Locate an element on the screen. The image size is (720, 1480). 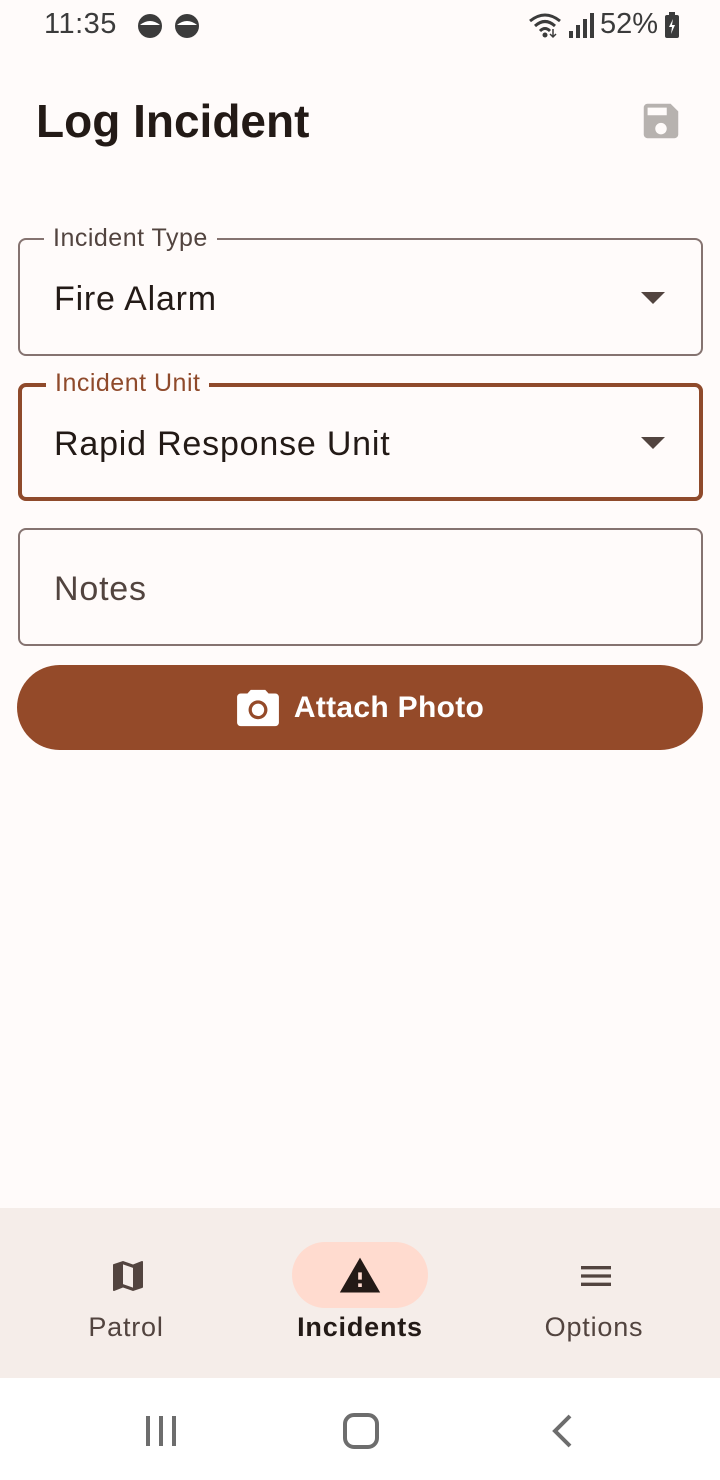
save-button is located at coordinates (661, 121).